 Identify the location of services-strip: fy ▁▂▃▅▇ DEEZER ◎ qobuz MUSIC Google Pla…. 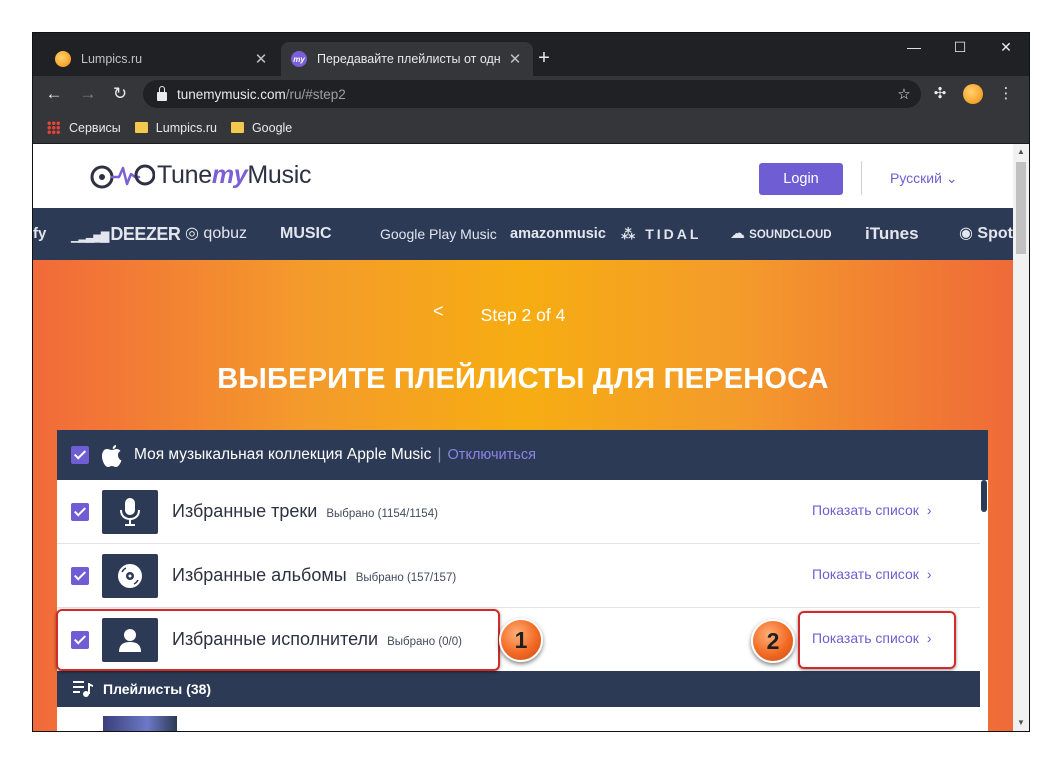
(523, 234).